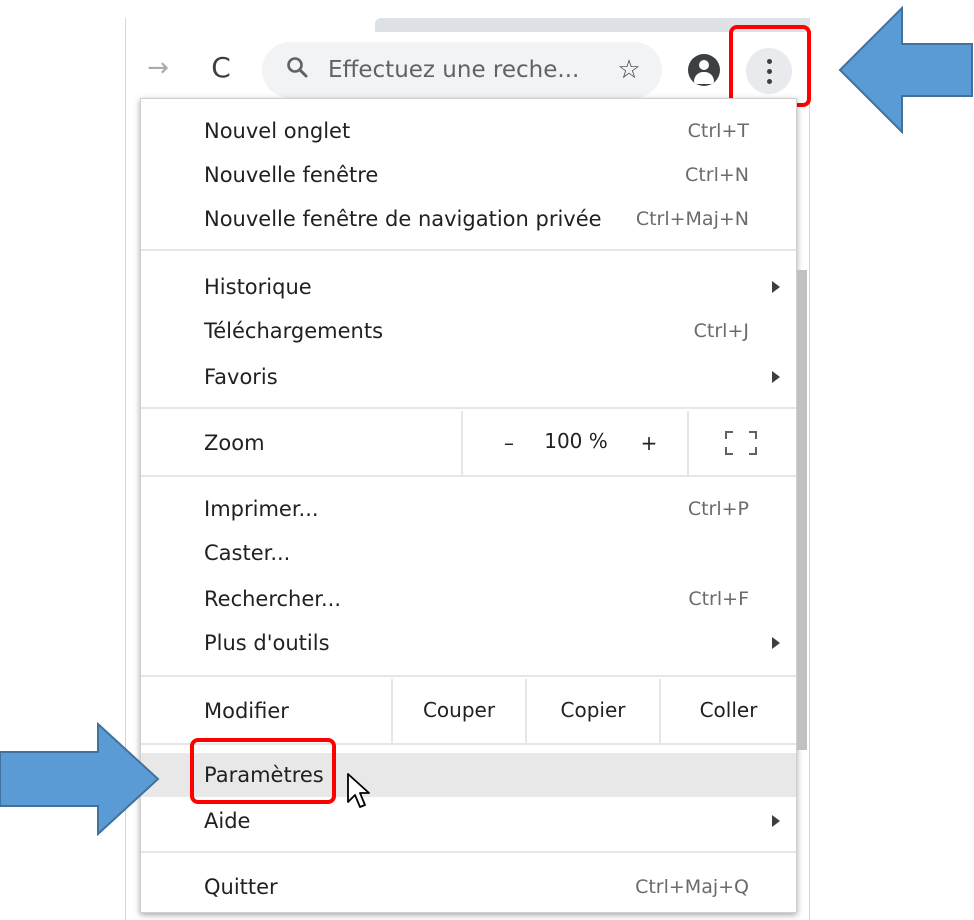  Describe the element at coordinates (258, 287) in the screenshot. I see `menu-item-label: Historique` at that location.